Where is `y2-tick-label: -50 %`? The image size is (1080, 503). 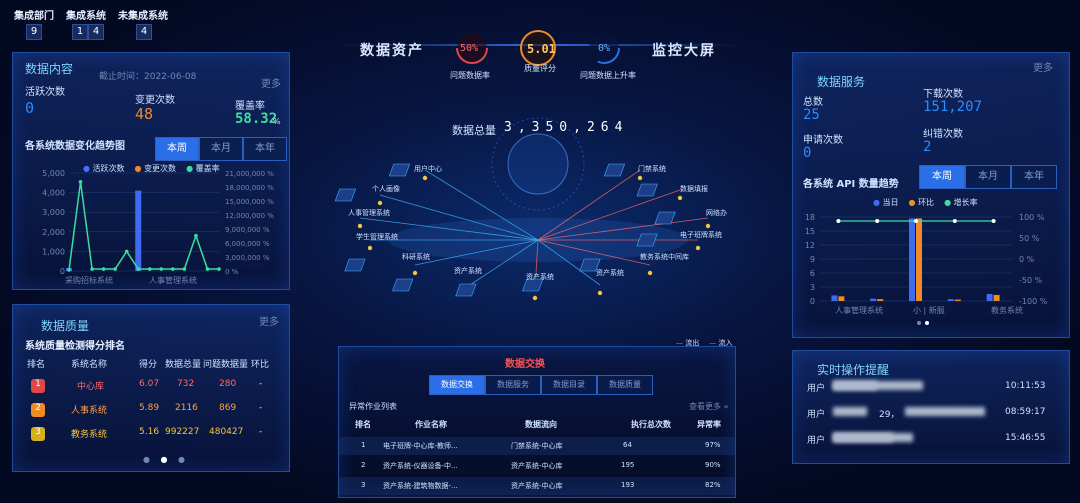 y2-tick-label: -50 % is located at coordinates (1031, 280).